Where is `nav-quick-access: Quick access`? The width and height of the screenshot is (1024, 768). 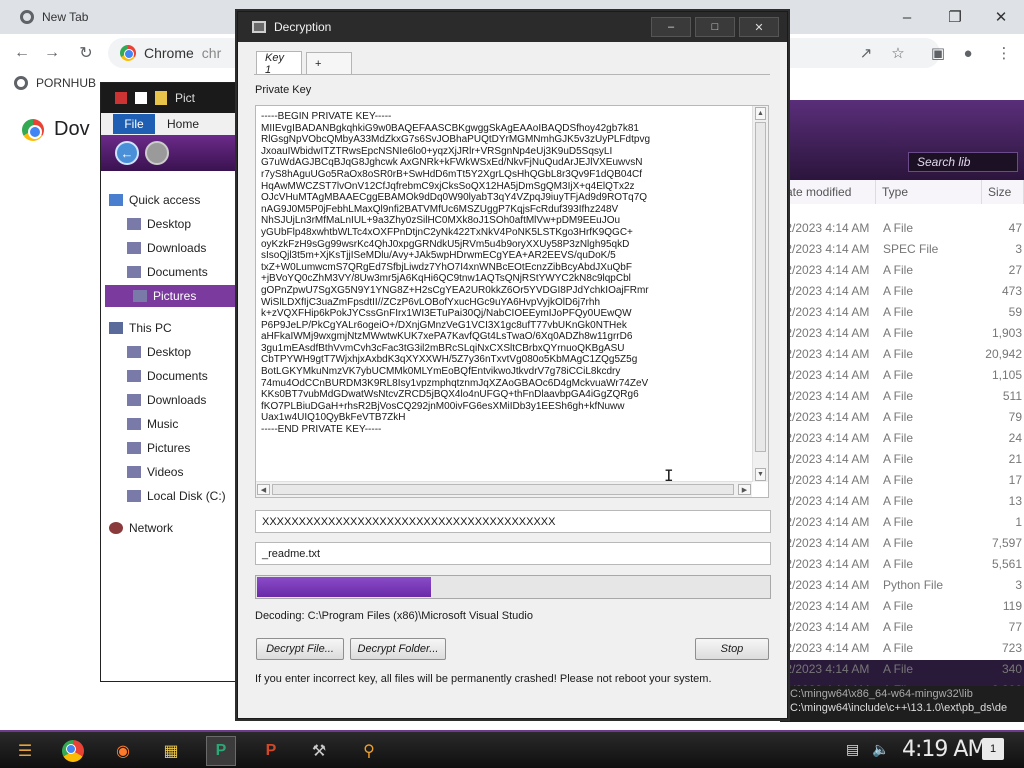
nav-quick-access: Quick access is located at coordinates (172, 200).